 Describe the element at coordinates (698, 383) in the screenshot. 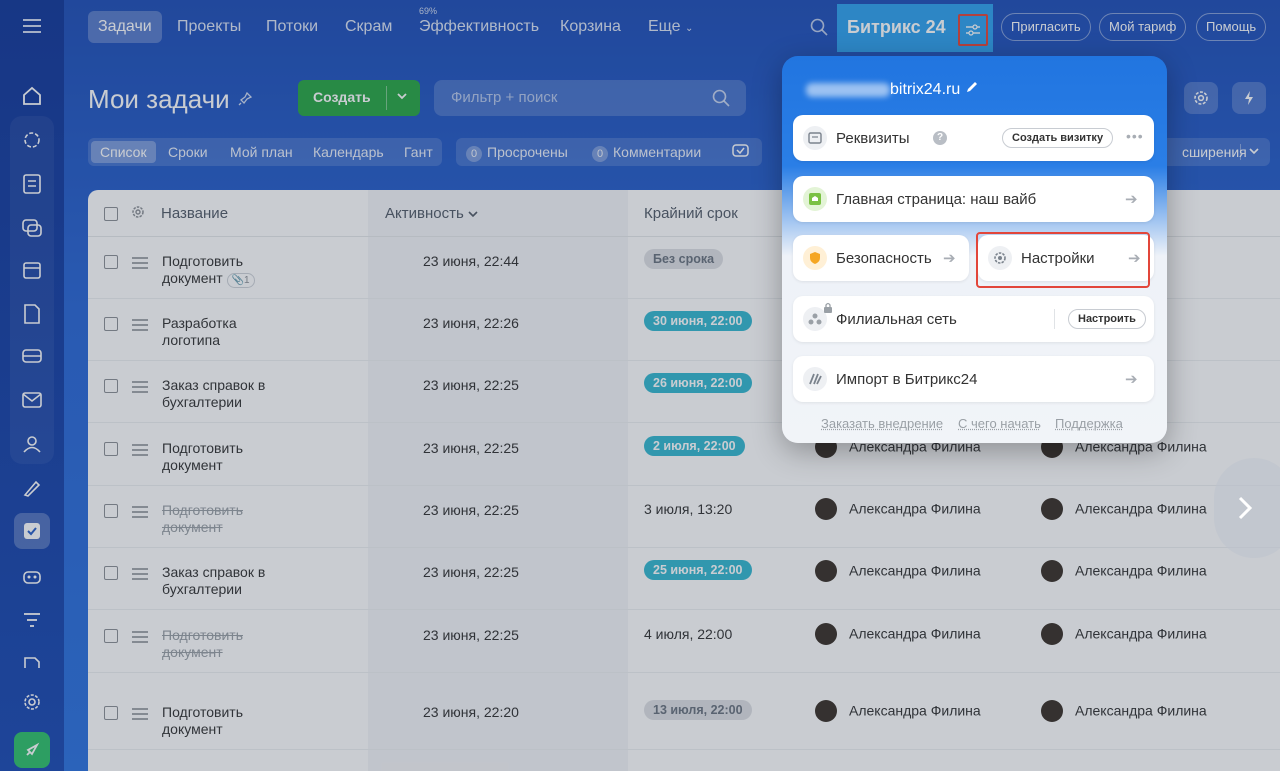

I see `task-deadline: 26 июня, 22:00` at that location.